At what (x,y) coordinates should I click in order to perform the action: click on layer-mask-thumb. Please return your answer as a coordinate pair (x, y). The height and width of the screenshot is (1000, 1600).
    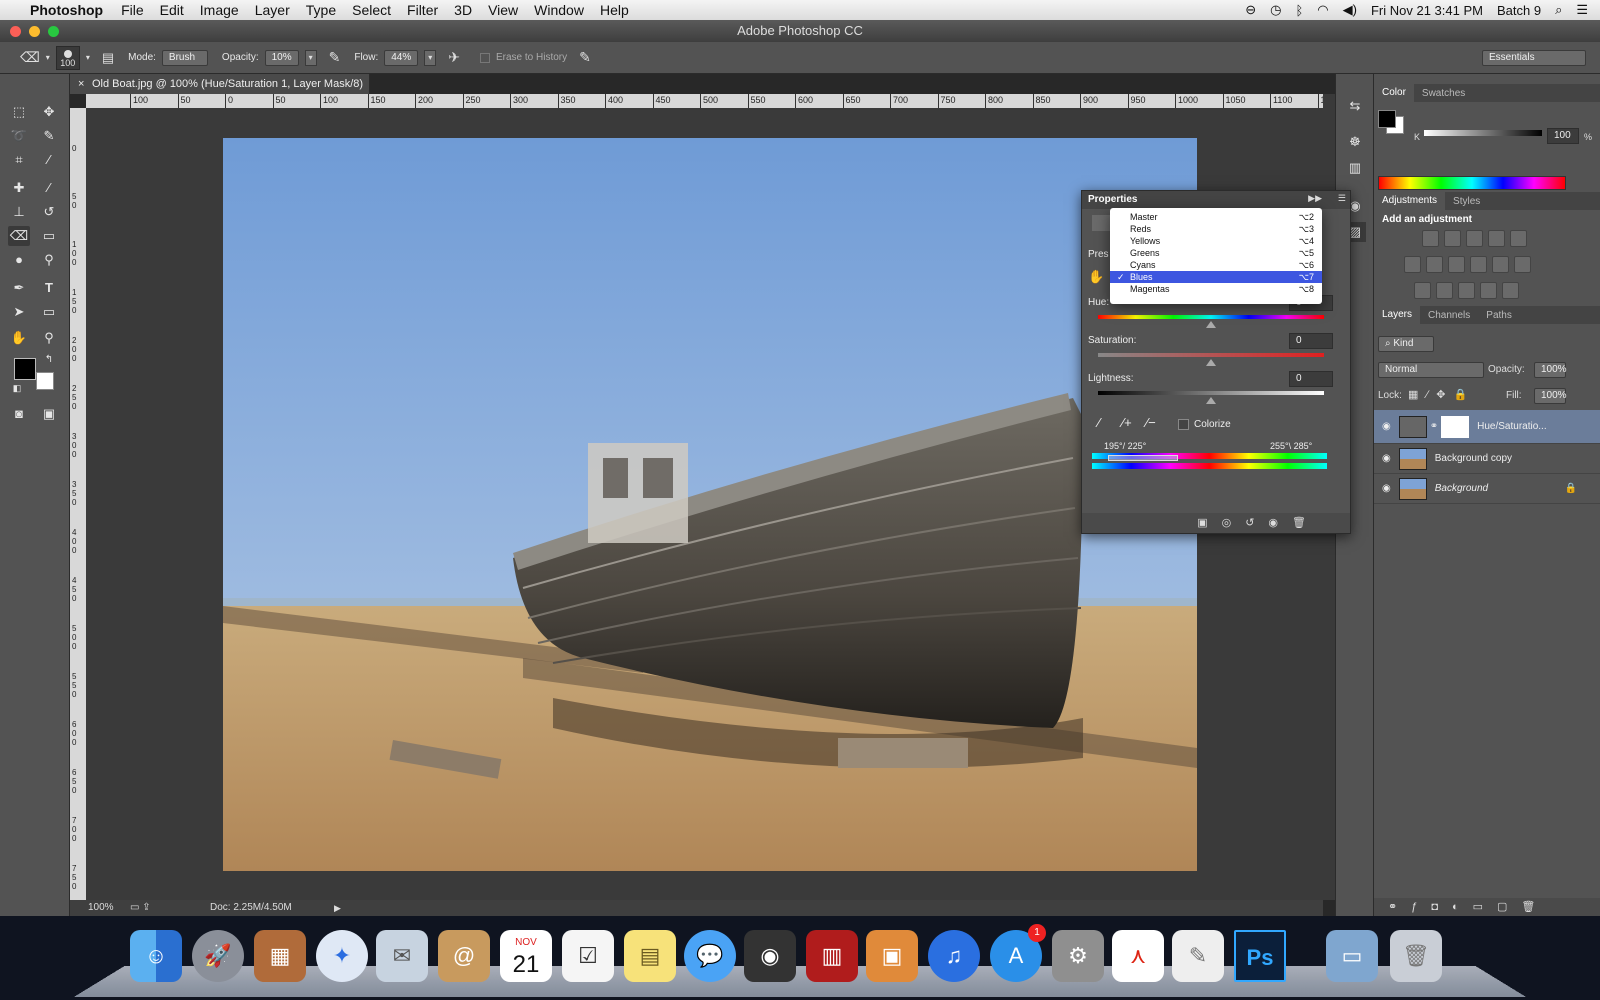
    Looking at the image, I should click on (1455, 426).